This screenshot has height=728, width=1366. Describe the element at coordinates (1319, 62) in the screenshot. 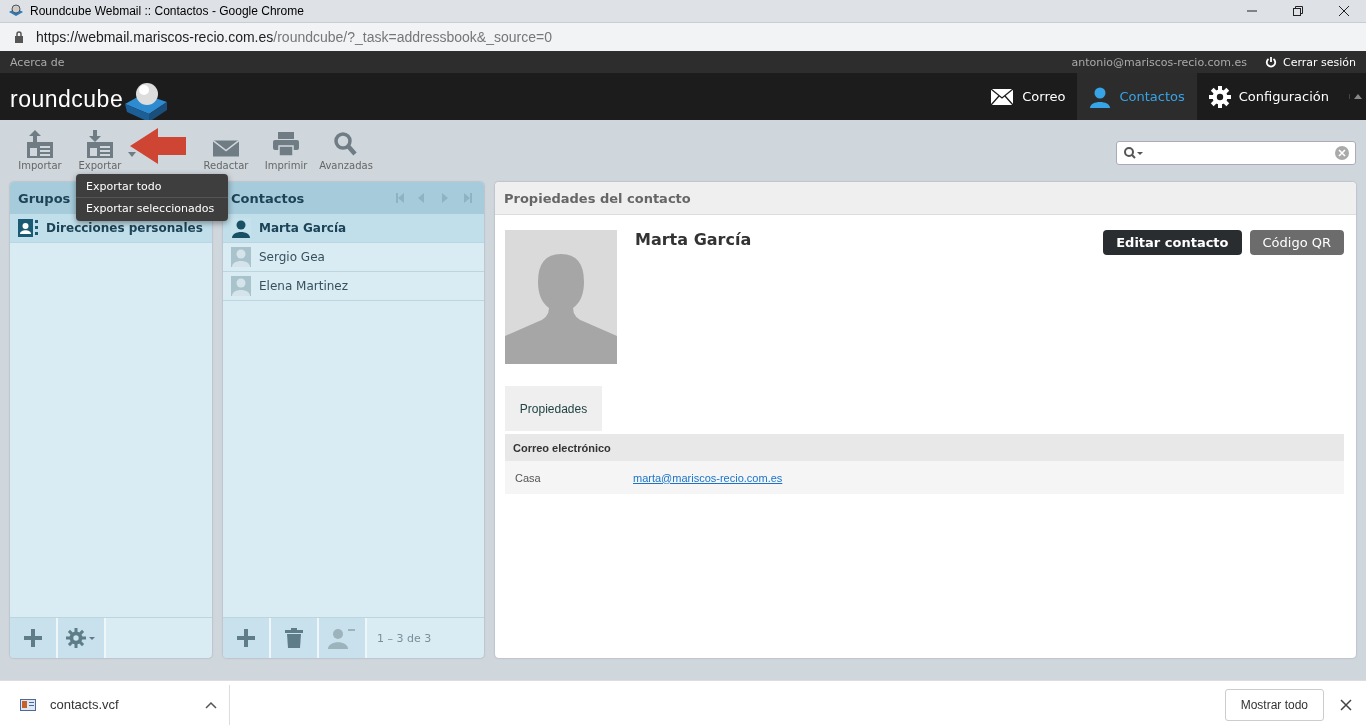

I see `logout-link: Cerrar sesión` at that location.